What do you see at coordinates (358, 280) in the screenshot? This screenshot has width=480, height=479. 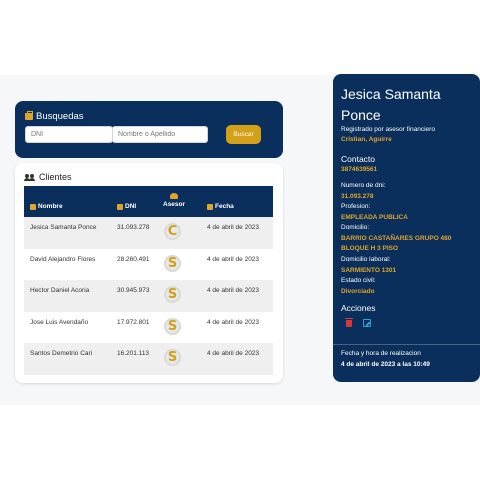 I see `civil-status-label: Estado civil:` at bounding box center [358, 280].